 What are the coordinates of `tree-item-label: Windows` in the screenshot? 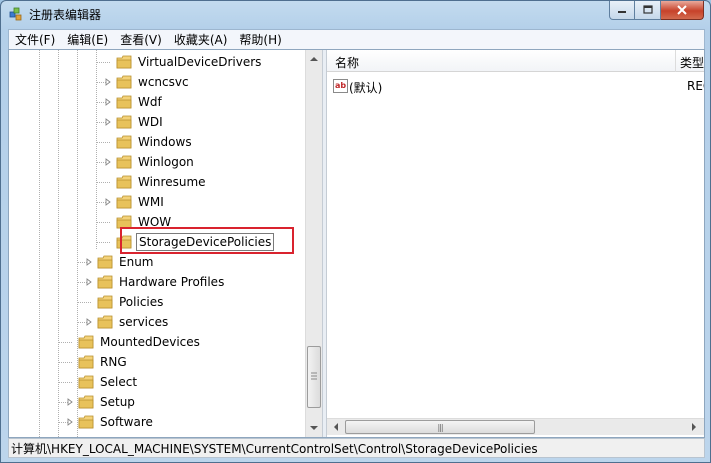 It's located at (165, 142).